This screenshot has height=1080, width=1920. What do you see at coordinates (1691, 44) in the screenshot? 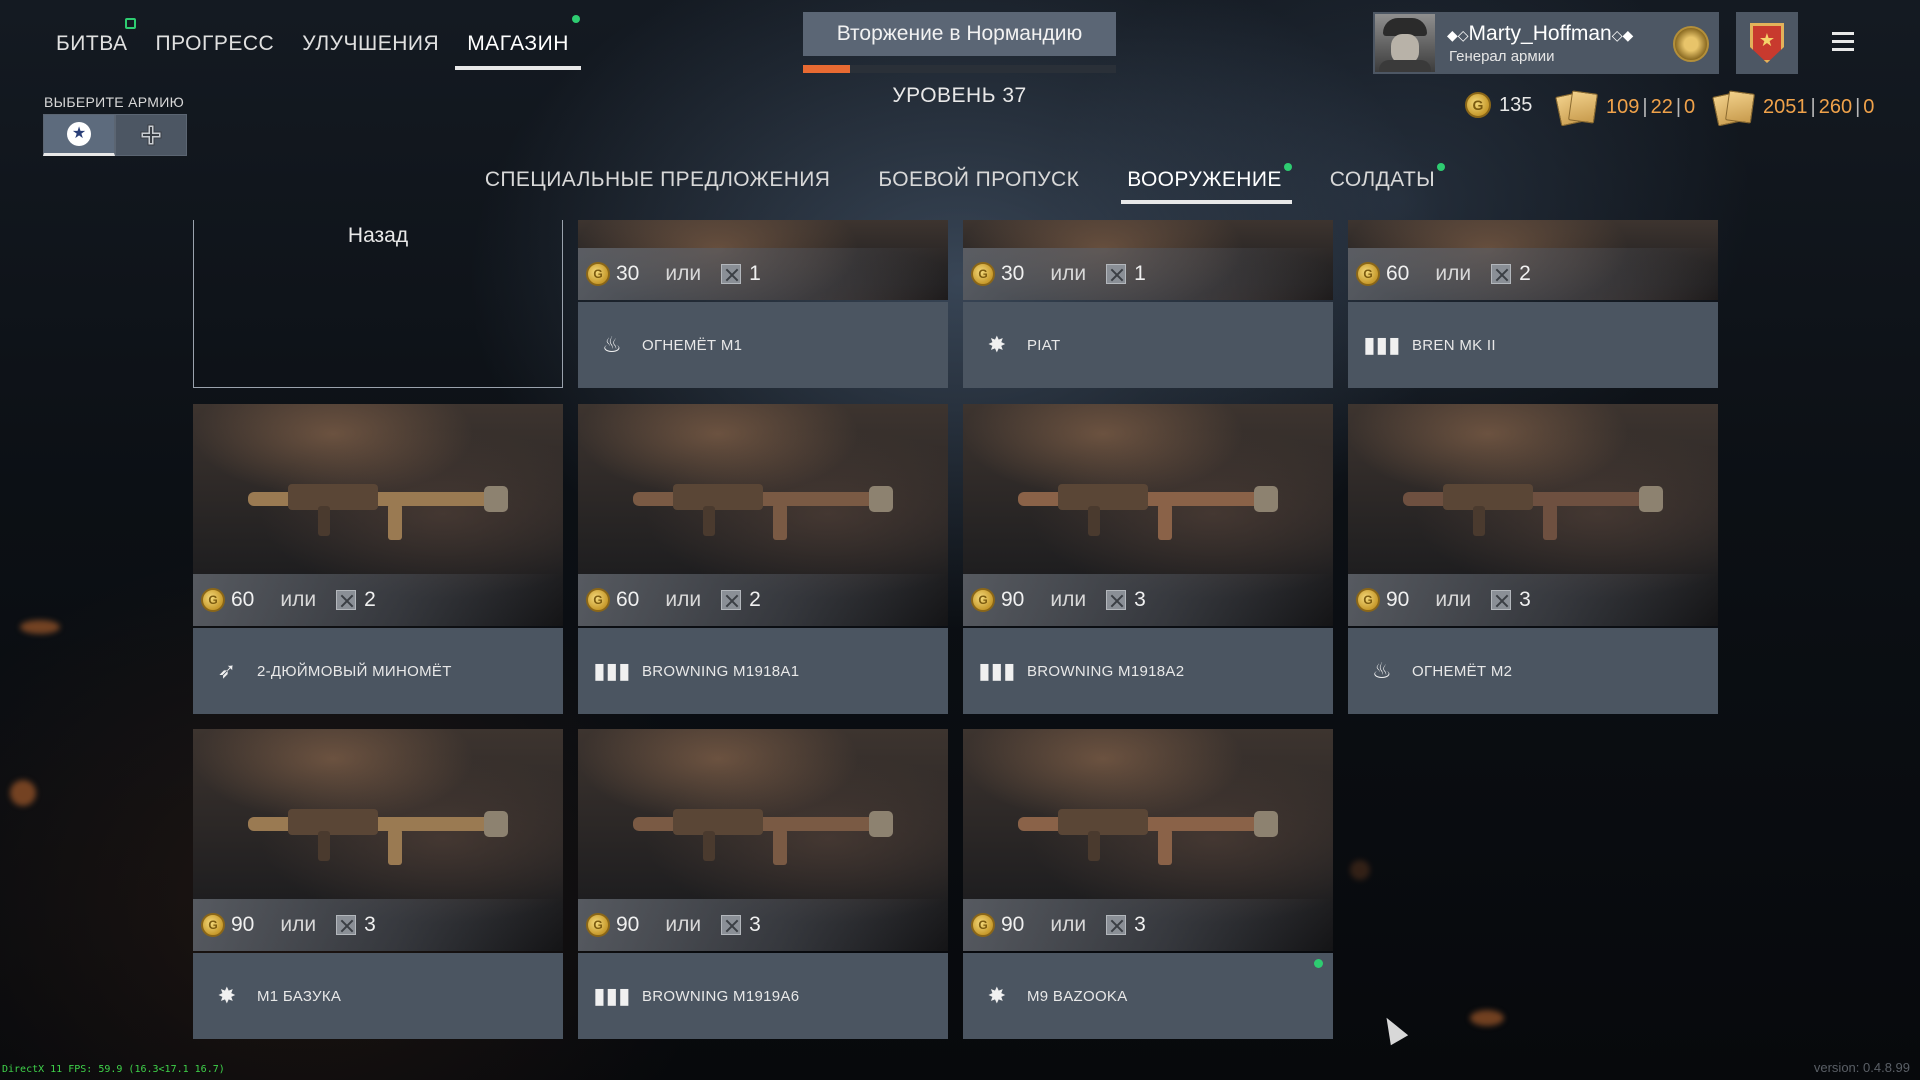
I see `rank-medal-icon` at bounding box center [1691, 44].